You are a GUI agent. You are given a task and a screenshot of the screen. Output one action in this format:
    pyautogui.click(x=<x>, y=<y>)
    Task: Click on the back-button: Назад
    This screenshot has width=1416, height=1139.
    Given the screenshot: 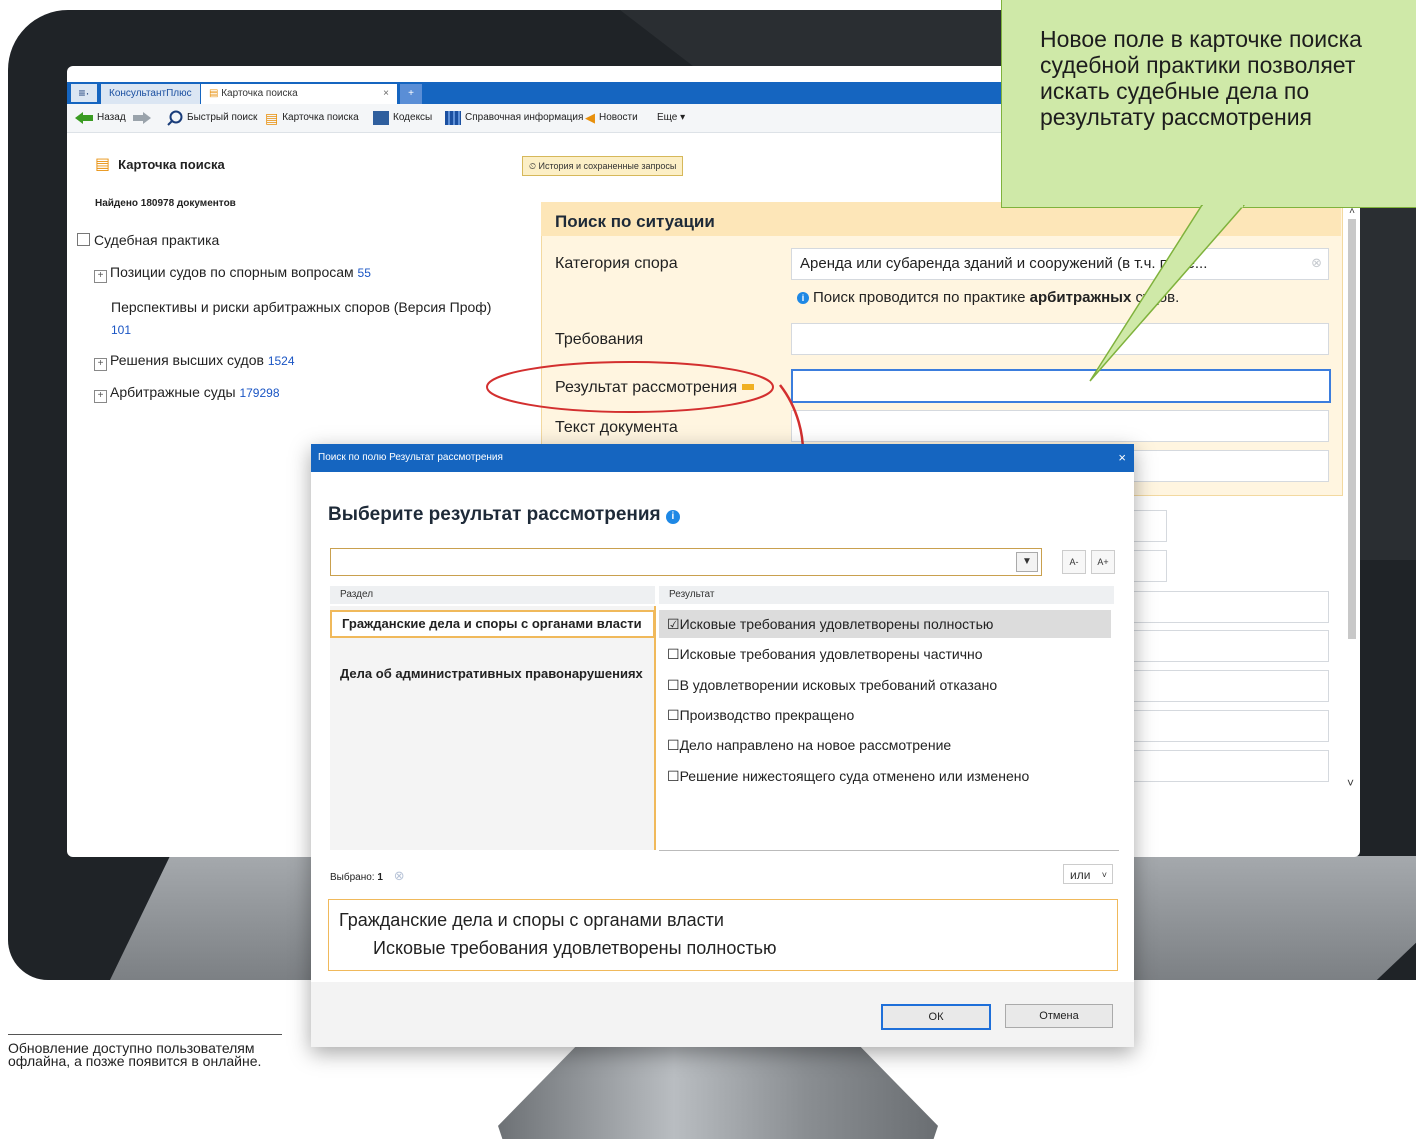 What is the action you would take?
    pyautogui.click(x=100, y=118)
    